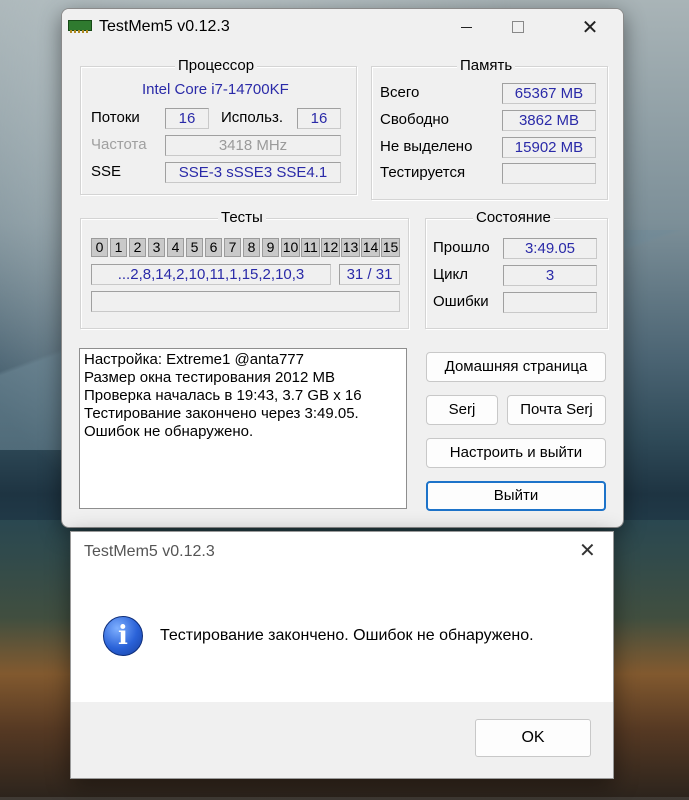  I want to click on test-cell: 0, so click(99, 247).